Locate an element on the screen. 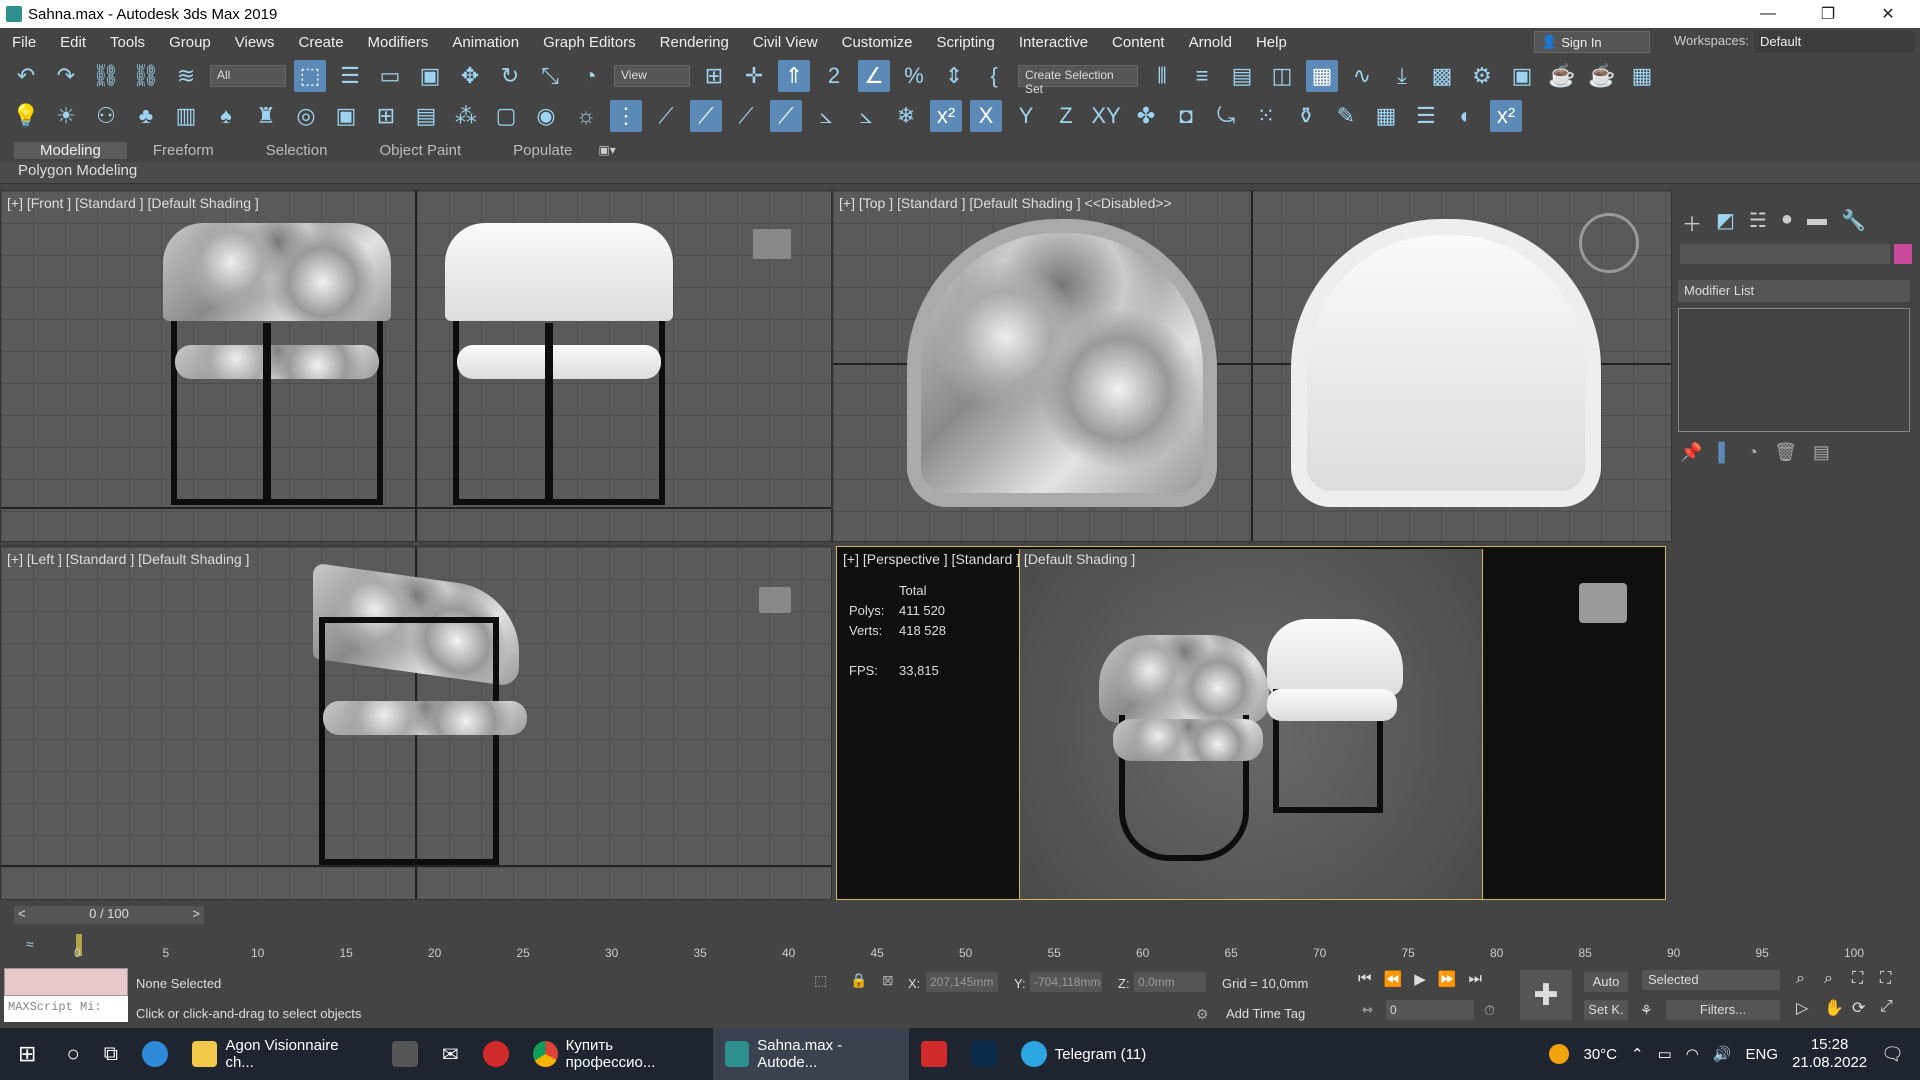 This screenshot has height=1080, width=1920. current-frame-field: 0 is located at coordinates (1430, 1010).